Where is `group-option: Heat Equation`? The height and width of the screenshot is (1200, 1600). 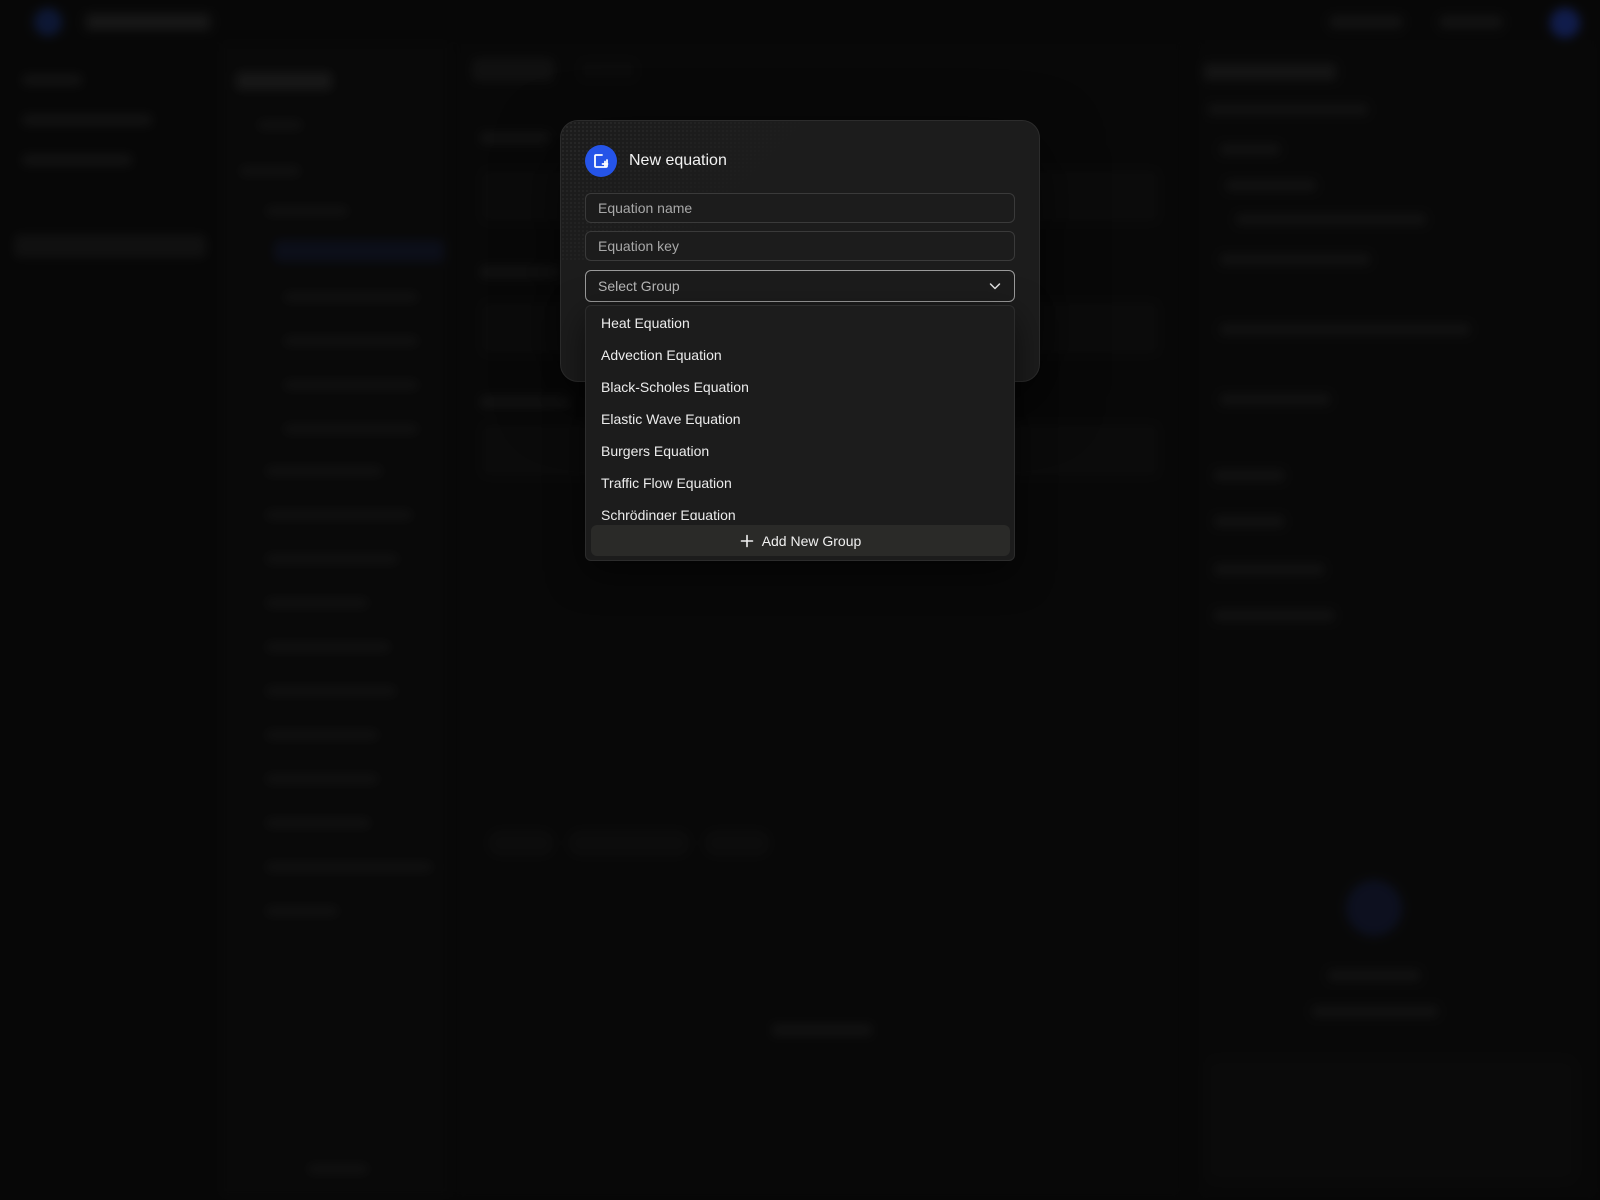
group-option: Heat Equation is located at coordinates (800, 323).